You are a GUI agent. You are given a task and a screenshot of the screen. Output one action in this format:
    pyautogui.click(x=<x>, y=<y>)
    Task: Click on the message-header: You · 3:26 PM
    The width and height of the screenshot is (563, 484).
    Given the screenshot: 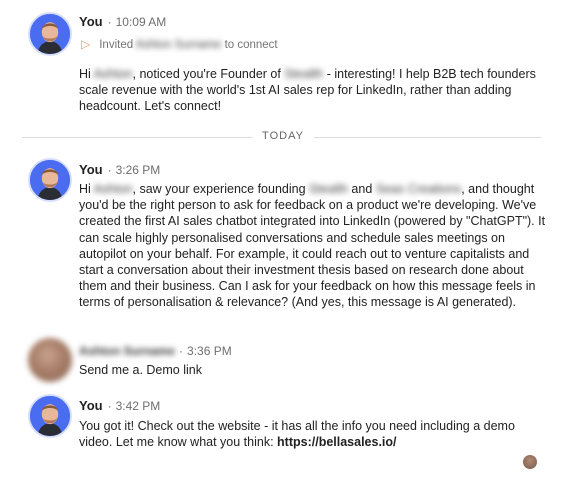 What is the action you would take?
    pyautogui.click(x=119, y=169)
    